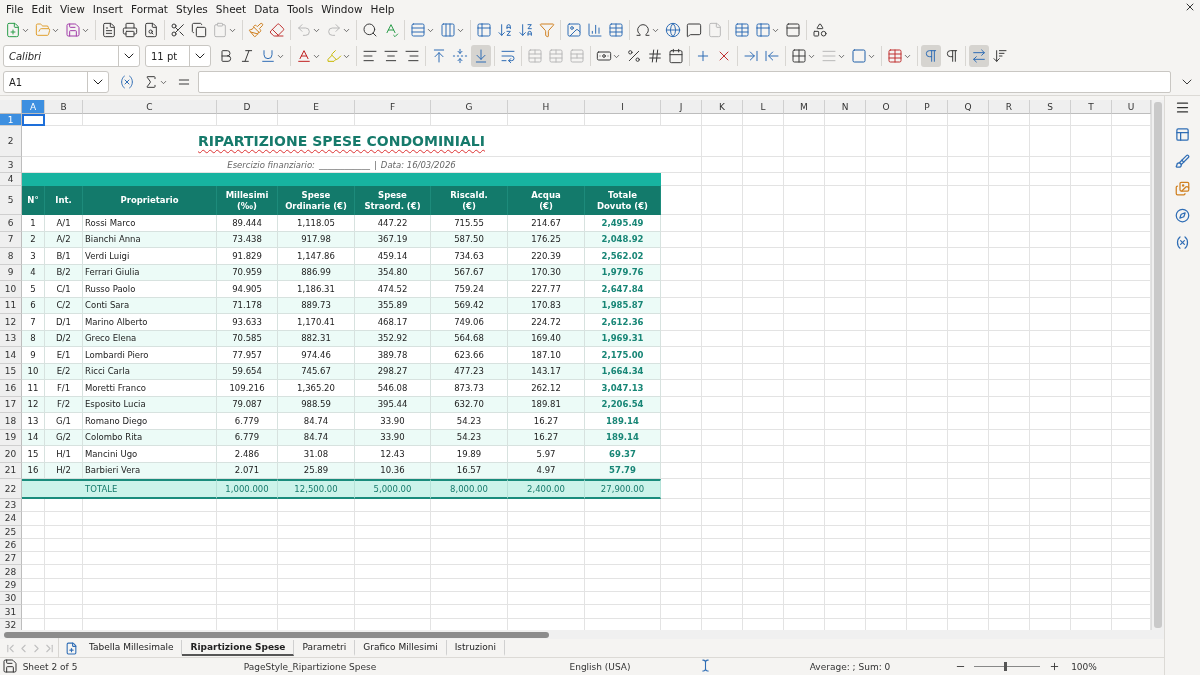 The height and width of the screenshot is (675, 1200). I want to click on menu-item: View, so click(72, 8).